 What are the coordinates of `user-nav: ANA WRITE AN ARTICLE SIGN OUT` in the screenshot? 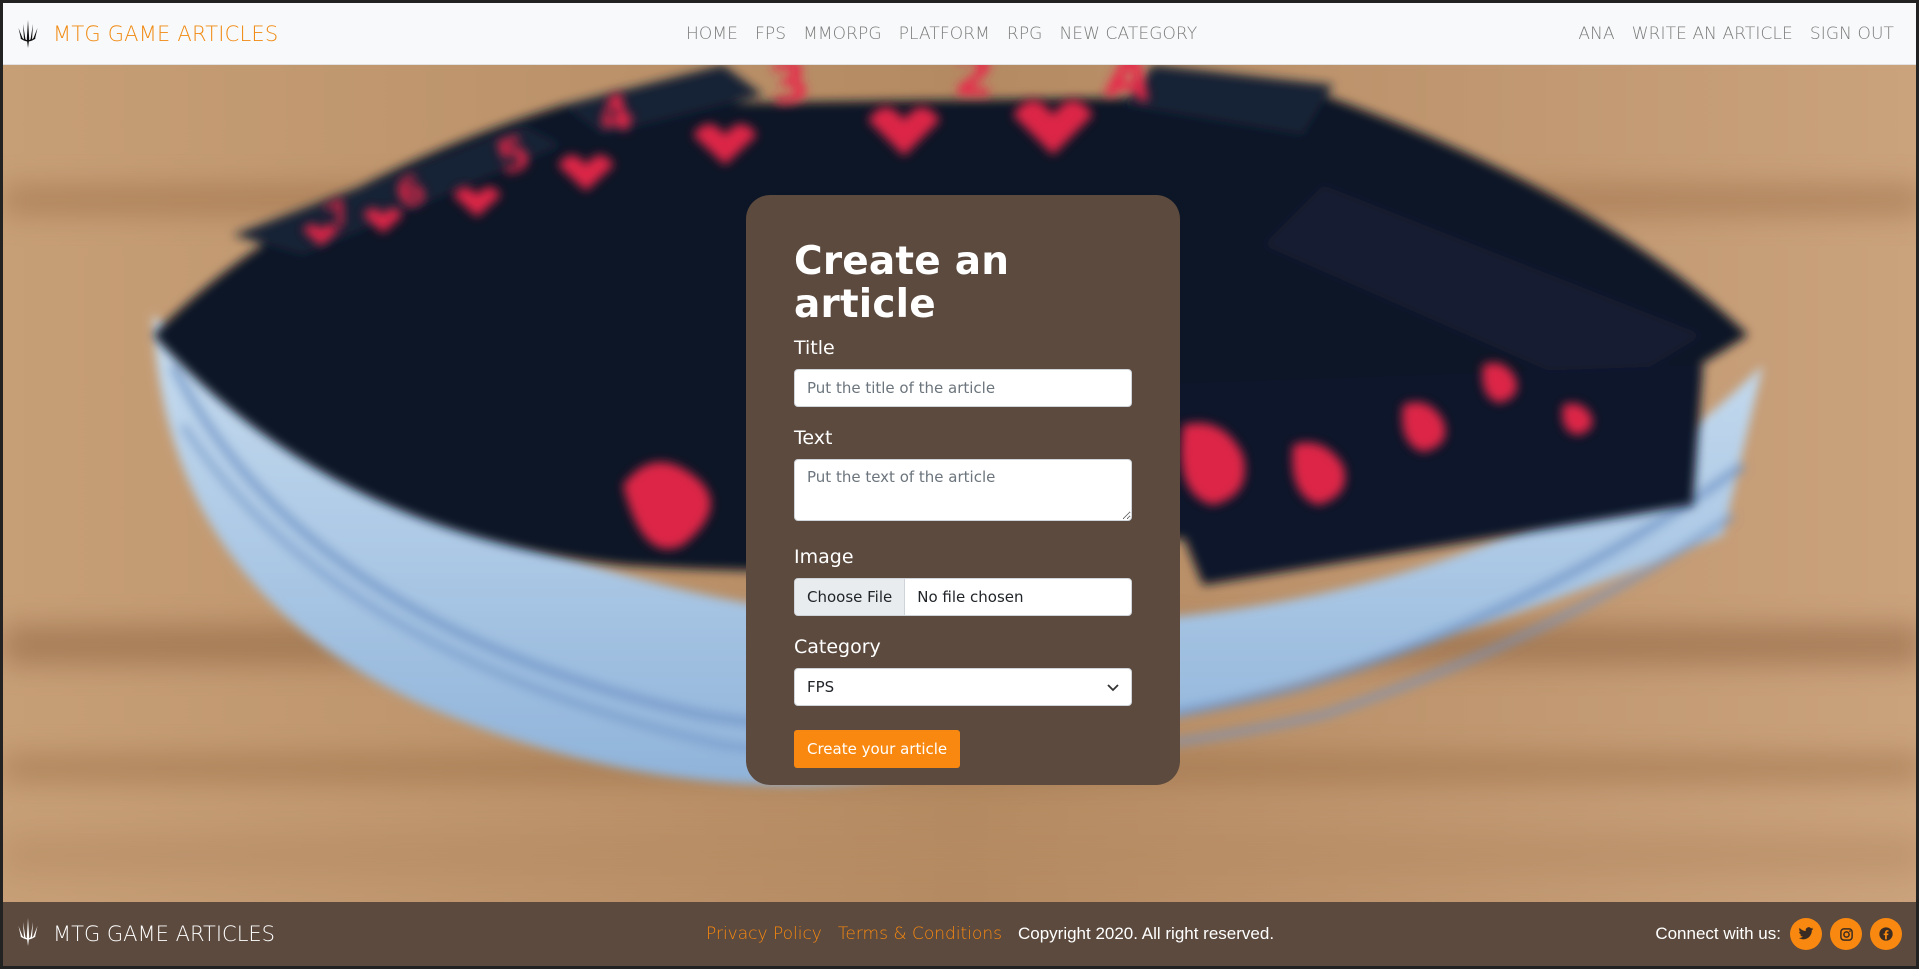 It's located at (1736, 34).